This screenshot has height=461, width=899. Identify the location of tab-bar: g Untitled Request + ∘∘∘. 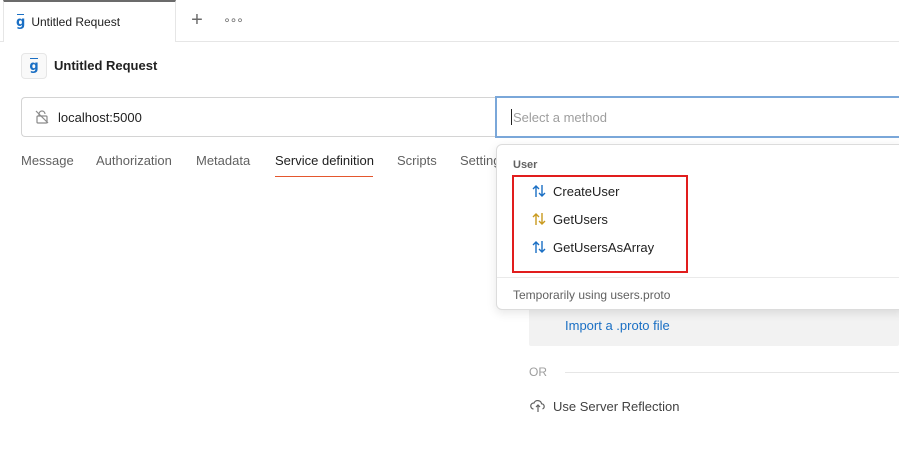
(449, 21).